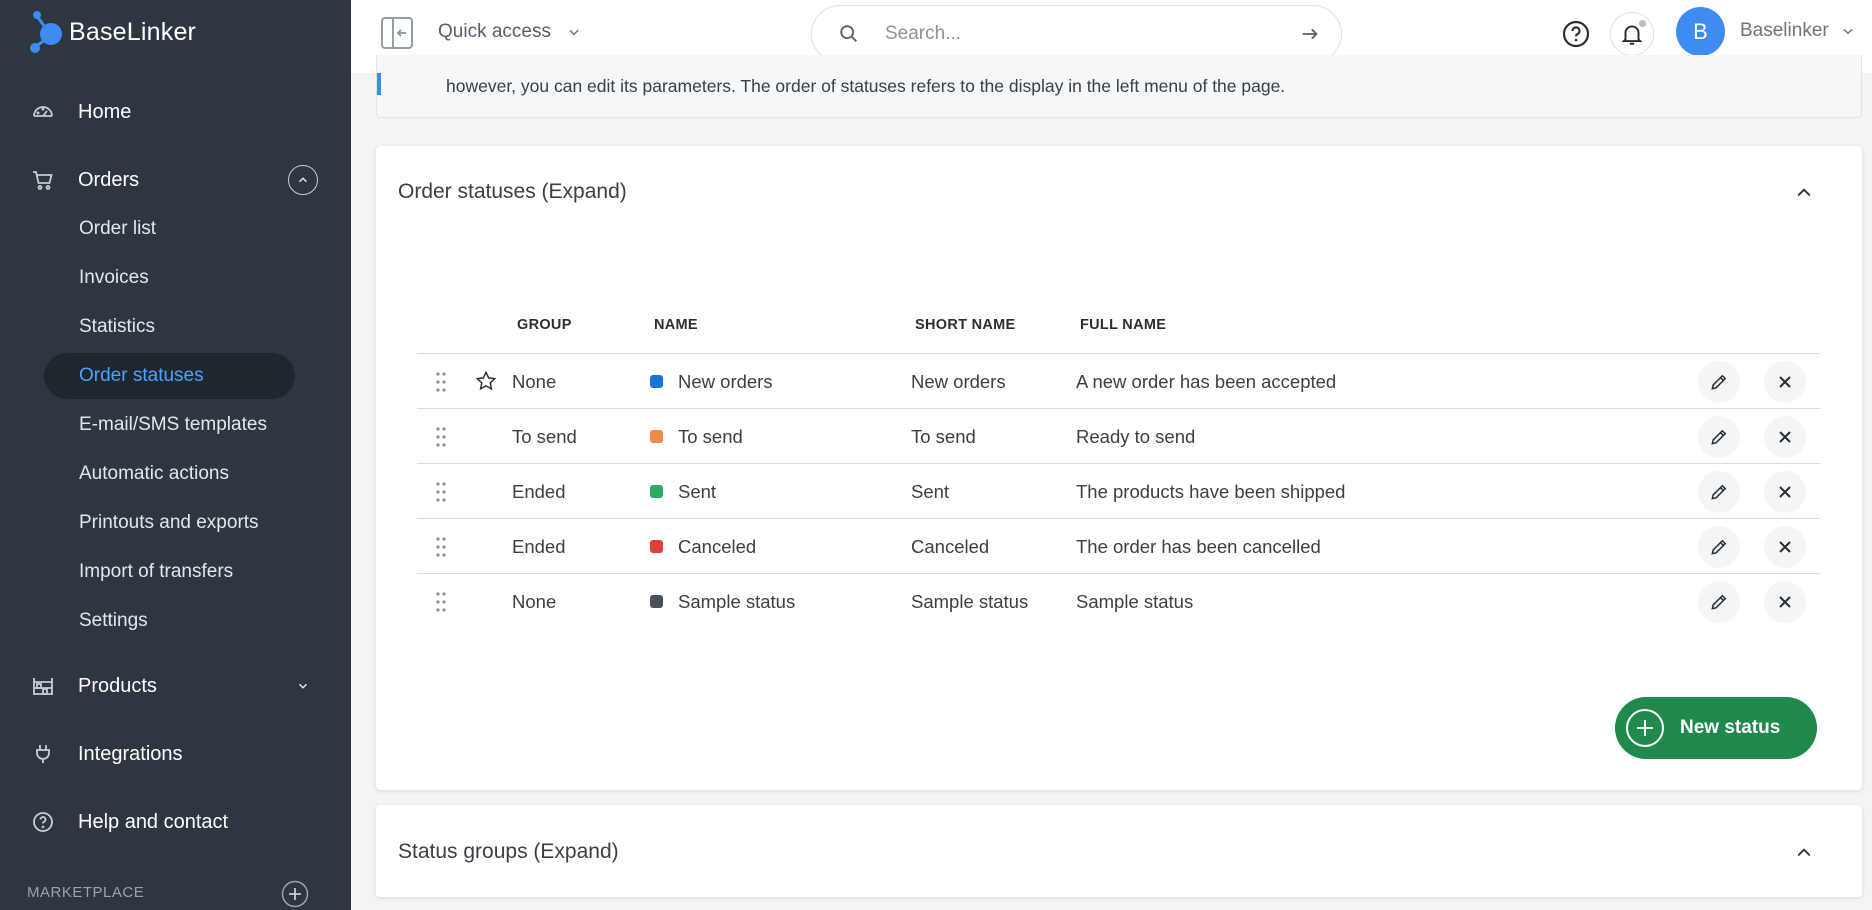 The height and width of the screenshot is (910, 1872). Describe the element at coordinates (141, 375) in the screenshot. I see `sidebar-subitem-label: Order statuses` at that location.